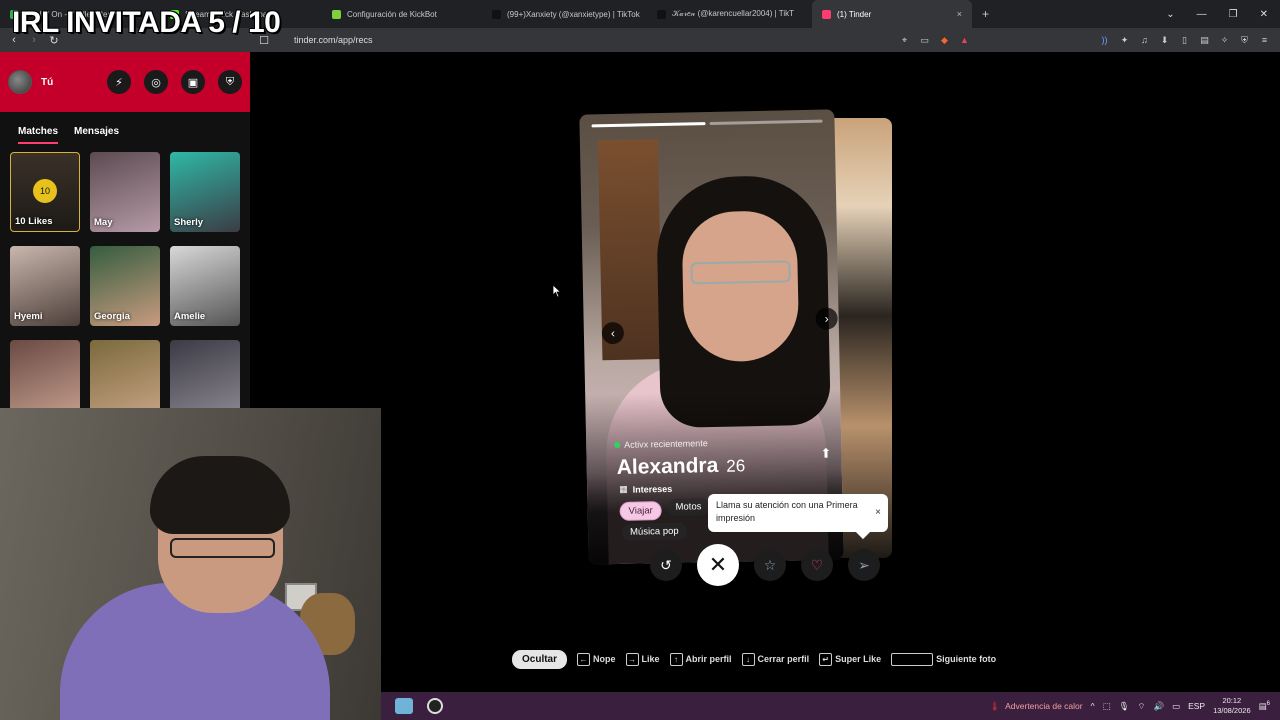 The height and width of the screenshot is (720, 1280). Describe the element at coordinates (404, 706) in the screenshot. I see `taskbar-files-icon` at that location.